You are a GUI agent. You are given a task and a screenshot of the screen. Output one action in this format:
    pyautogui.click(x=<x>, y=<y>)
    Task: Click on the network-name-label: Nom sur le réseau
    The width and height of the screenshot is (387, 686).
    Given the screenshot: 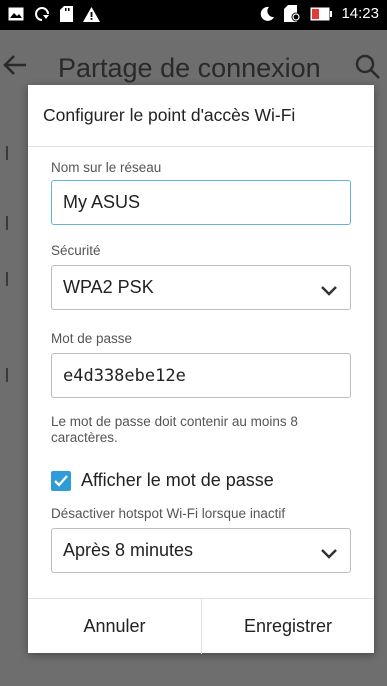 What is the action you would take?
    pyautogui.click(x=106, y=167)
    